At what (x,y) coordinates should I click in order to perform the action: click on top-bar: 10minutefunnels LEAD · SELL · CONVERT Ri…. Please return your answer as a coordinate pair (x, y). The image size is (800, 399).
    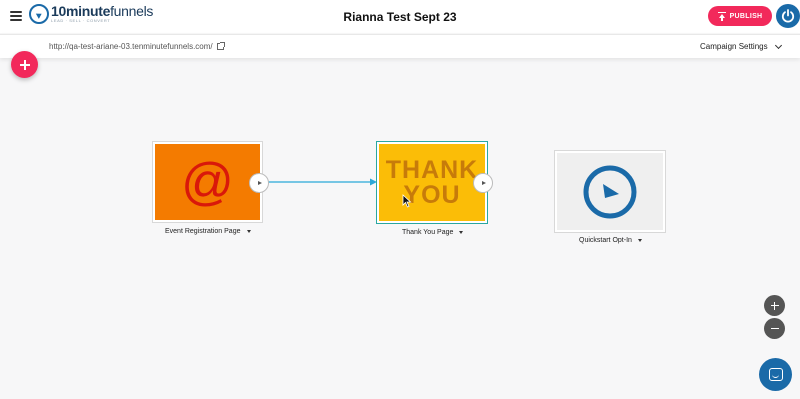
    Looking at the image, I should click on (400, 16).